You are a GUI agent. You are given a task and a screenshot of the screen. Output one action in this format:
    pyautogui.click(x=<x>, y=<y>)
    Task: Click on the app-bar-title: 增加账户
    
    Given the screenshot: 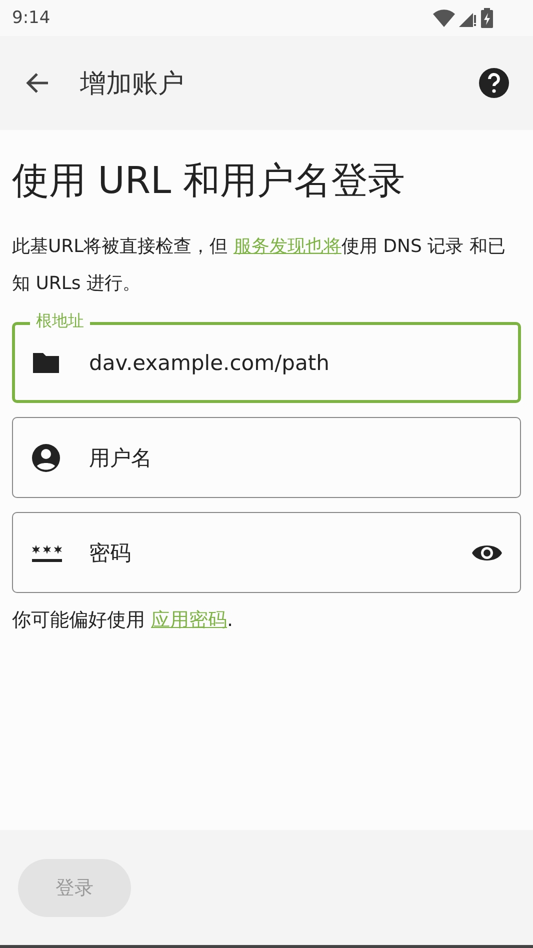 What is the action you would take?
    pyautogui.click(x=132, y=84)
    